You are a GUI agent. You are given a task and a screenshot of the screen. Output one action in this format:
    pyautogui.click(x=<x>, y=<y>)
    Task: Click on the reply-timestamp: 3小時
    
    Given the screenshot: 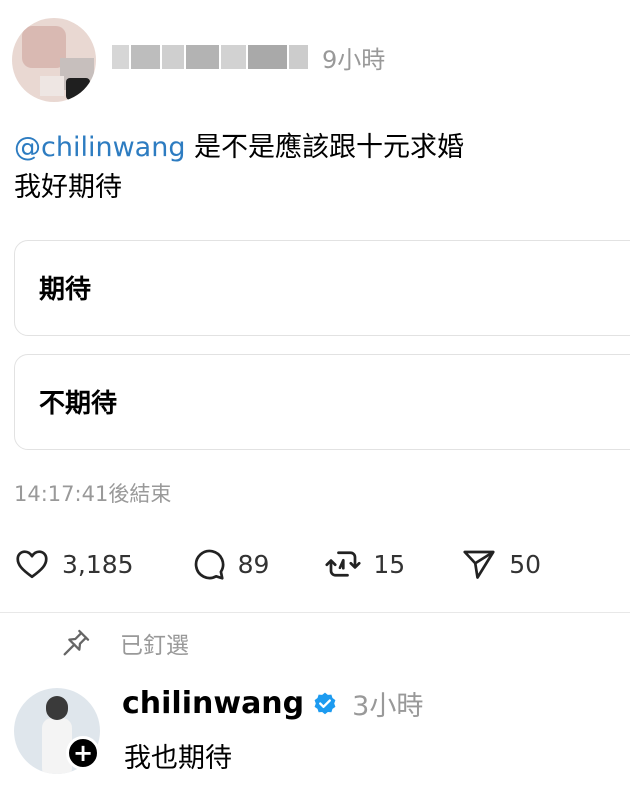 What is the action you would take?
    pyautogui.click(x=388, y=706)
    